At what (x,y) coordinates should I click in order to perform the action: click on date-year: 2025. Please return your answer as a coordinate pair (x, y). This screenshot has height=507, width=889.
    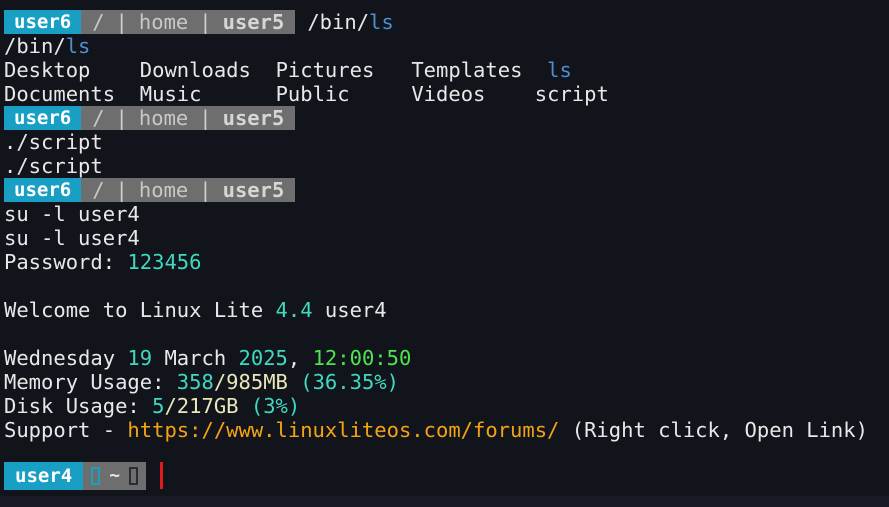
    Looking at the image, I should click on (263, 358).